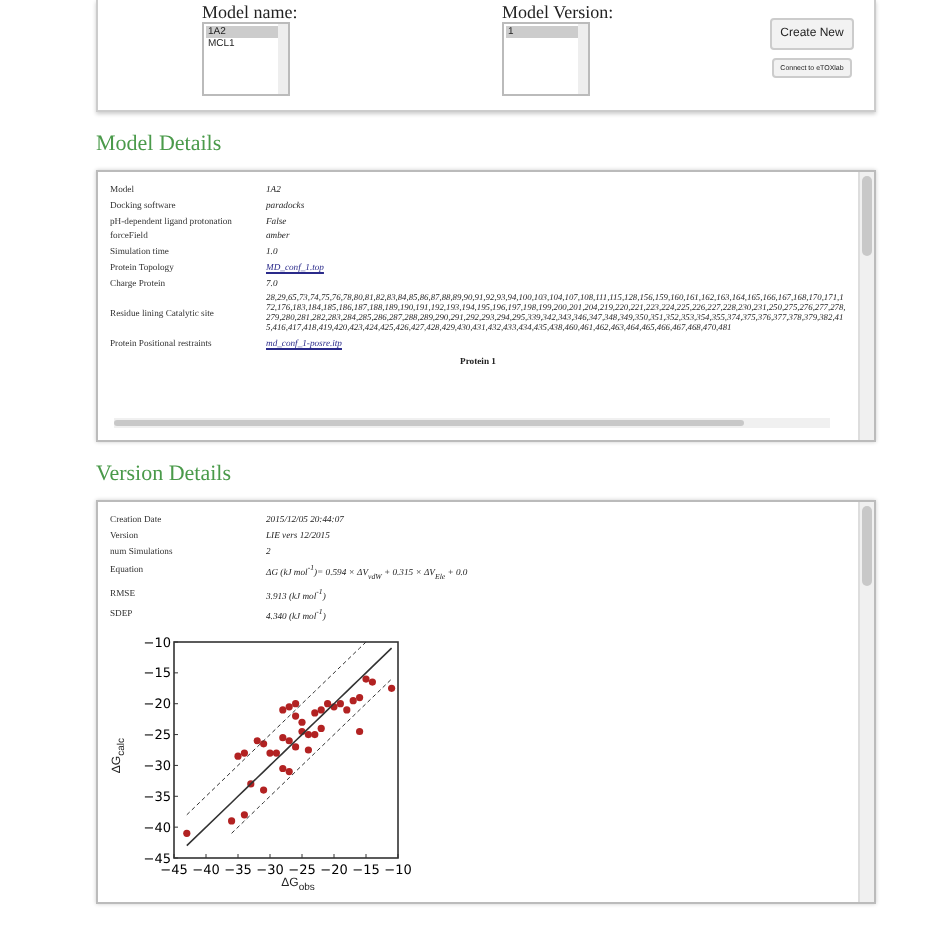 The height and width of the screenshot is (948, 948). Describe the element at coordinates (558, 12) in the screenshot. I see `field-label: Model Version:` at that location.